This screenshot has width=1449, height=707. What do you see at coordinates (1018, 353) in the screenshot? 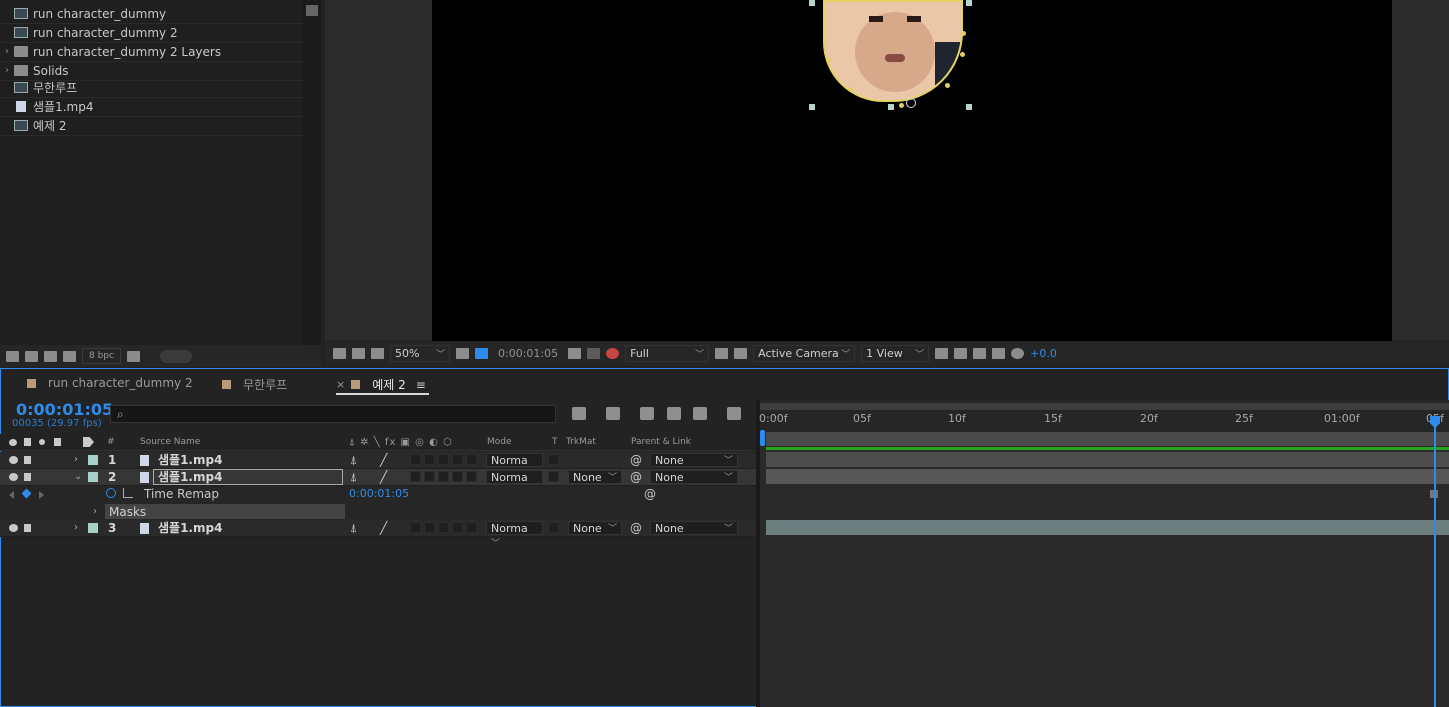
I see `reset-exposure-icon` at bounding box center [1018, 353].